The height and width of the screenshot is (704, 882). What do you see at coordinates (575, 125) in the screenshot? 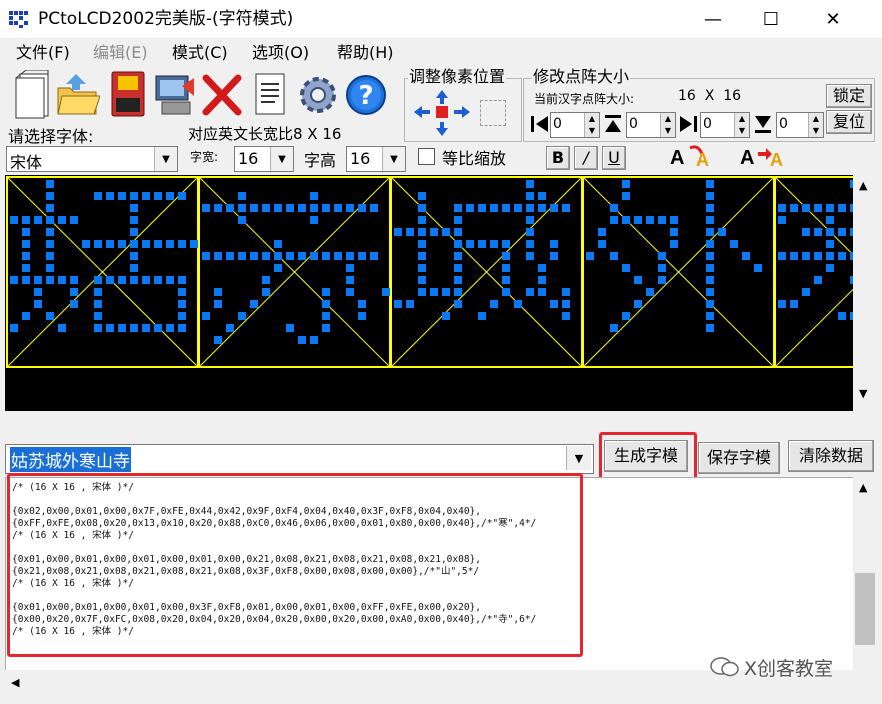
I see `spin-left: 0 ▲ ▼` at bounding box center [575, 125].